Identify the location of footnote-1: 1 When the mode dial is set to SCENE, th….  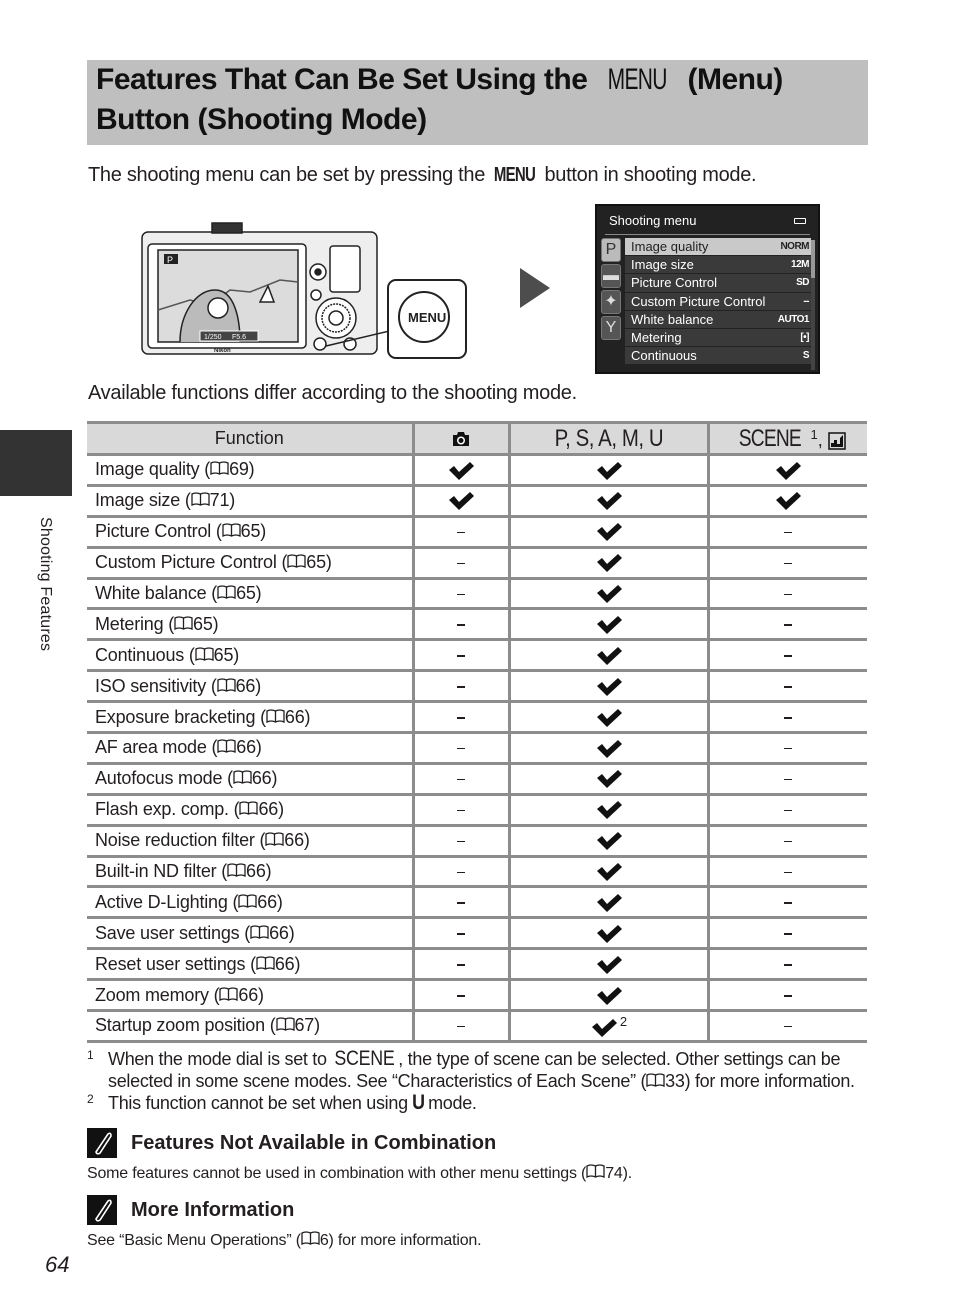
(471, 1069).